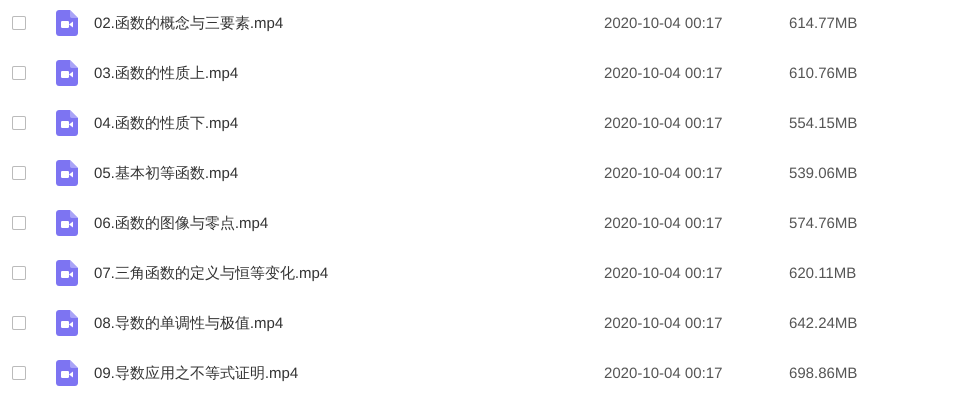  Describe the element at coordinates (822, 273) in the screenshot. I see `file-size: 620.11MB` at that location.